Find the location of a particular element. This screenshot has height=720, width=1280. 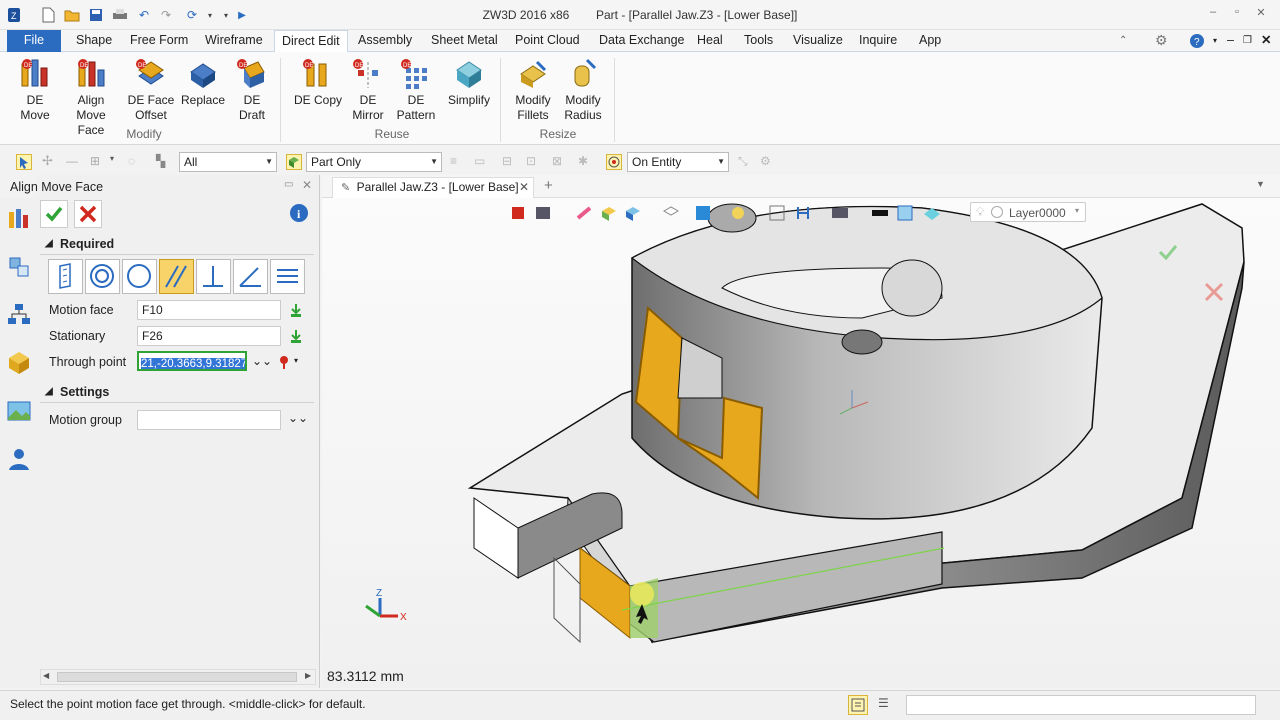

parallel-tool-button is located at coordinates (176, 276).